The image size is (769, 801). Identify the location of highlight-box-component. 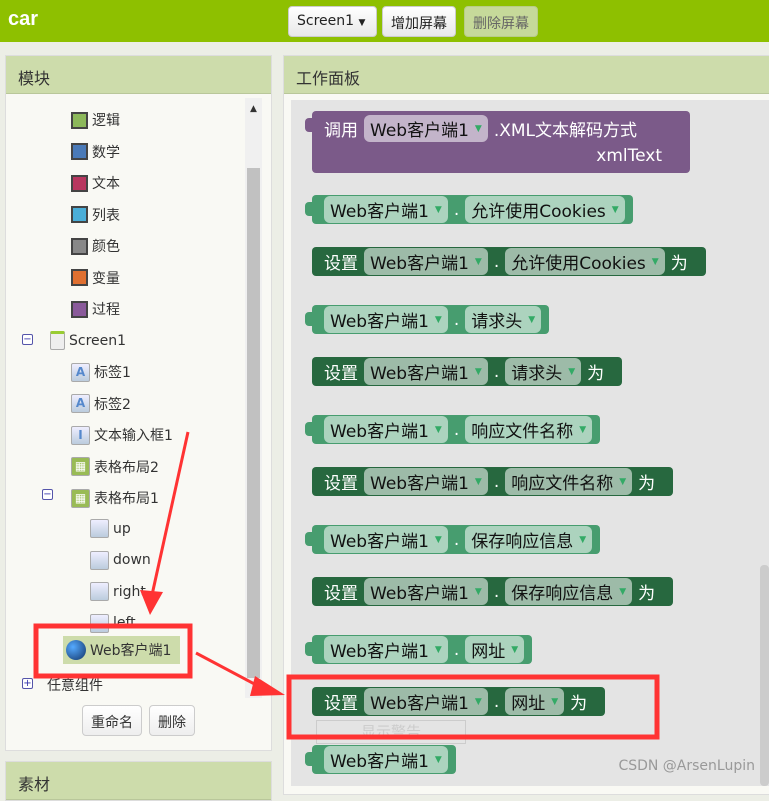
(113, 651).